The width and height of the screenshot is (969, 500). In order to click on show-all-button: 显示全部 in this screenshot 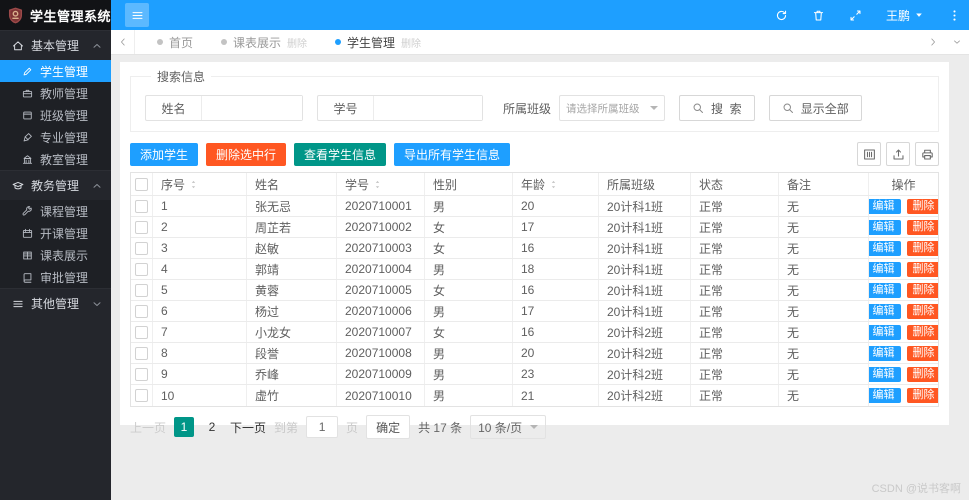, I will do `click(815, 108)`.